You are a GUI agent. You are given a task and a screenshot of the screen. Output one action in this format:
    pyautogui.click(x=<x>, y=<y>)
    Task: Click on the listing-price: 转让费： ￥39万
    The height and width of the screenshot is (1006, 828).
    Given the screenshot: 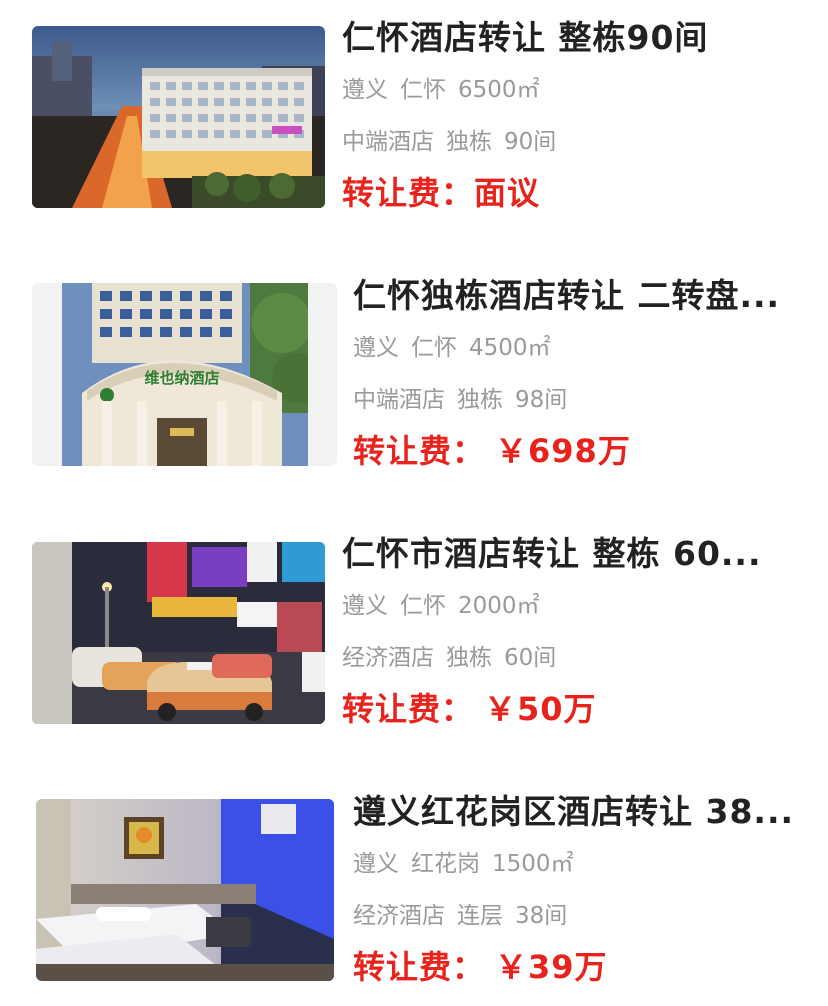 What is the action you would take?
    pyautogui.click(x=583, y=967)
    